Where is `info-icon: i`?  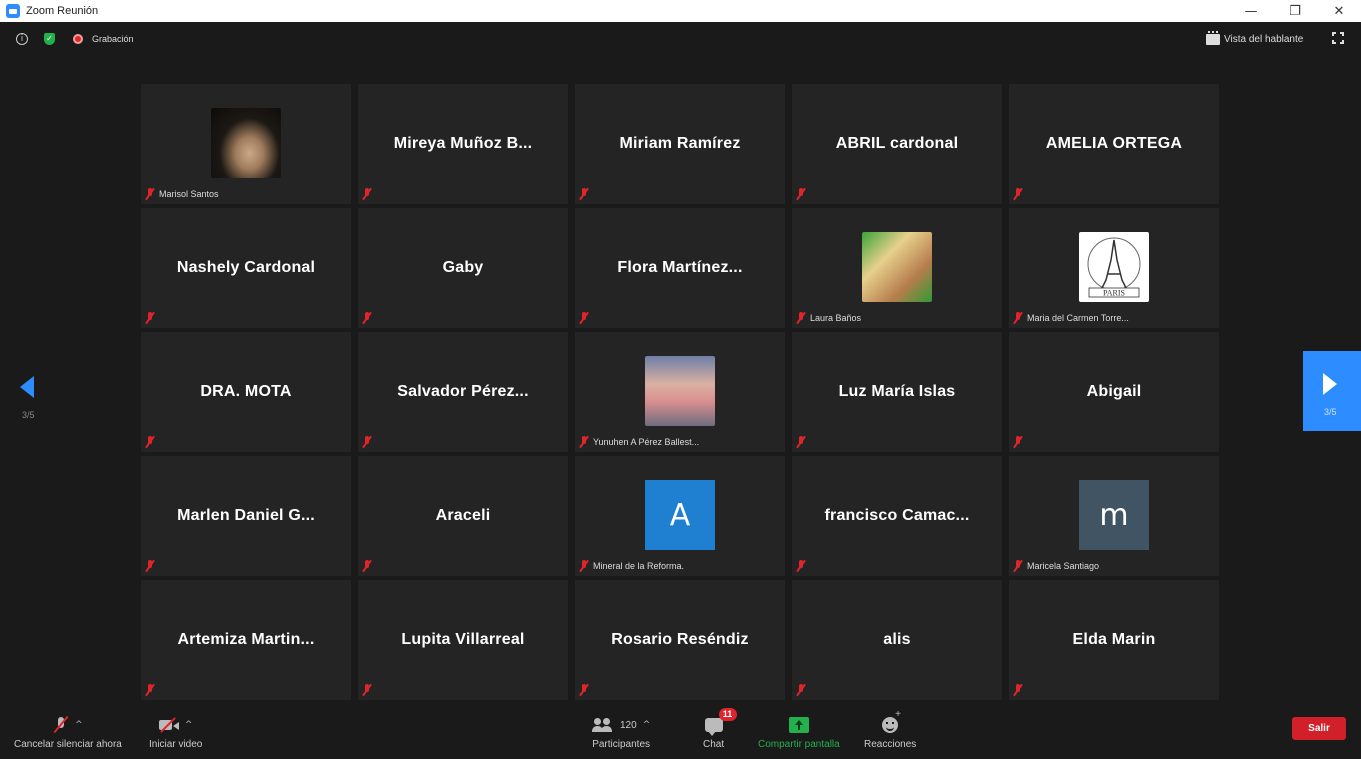 info-icon: i is located at coordinates (22, 39).